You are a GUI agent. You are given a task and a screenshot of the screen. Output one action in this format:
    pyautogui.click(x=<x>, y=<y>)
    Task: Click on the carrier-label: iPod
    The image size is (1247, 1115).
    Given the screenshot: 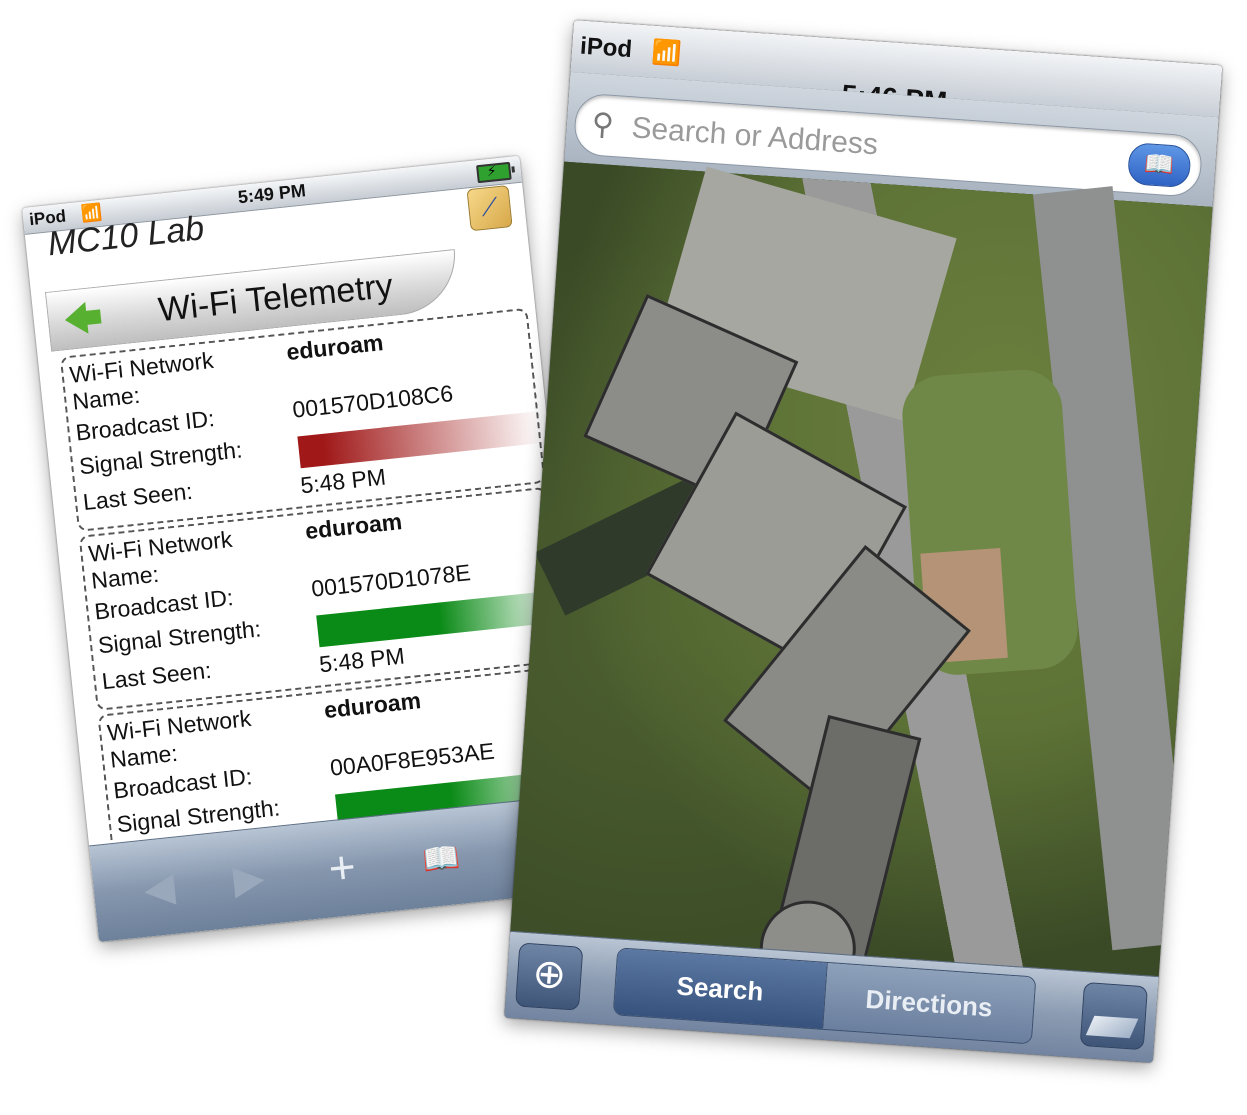 What is the action you would take?
    pyautogui.click(x=606, y=48)
    